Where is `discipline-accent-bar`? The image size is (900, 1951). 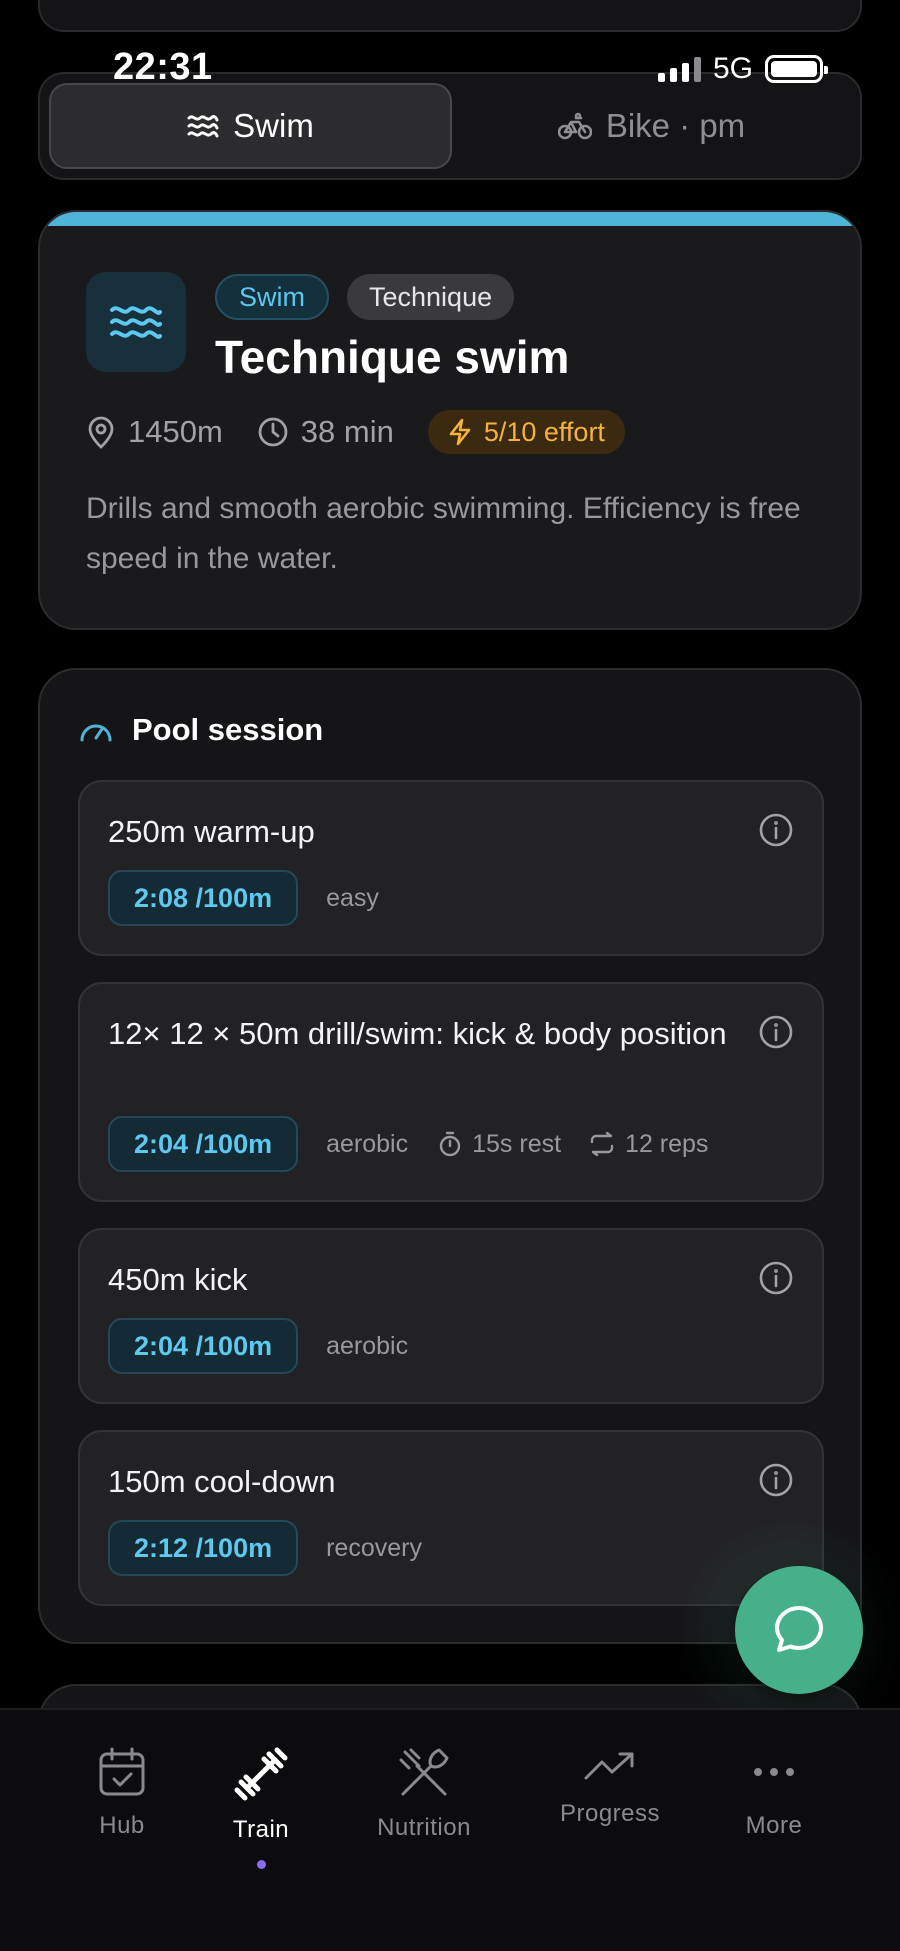
discipline-accent-bar is located at coordinates (450, 219).